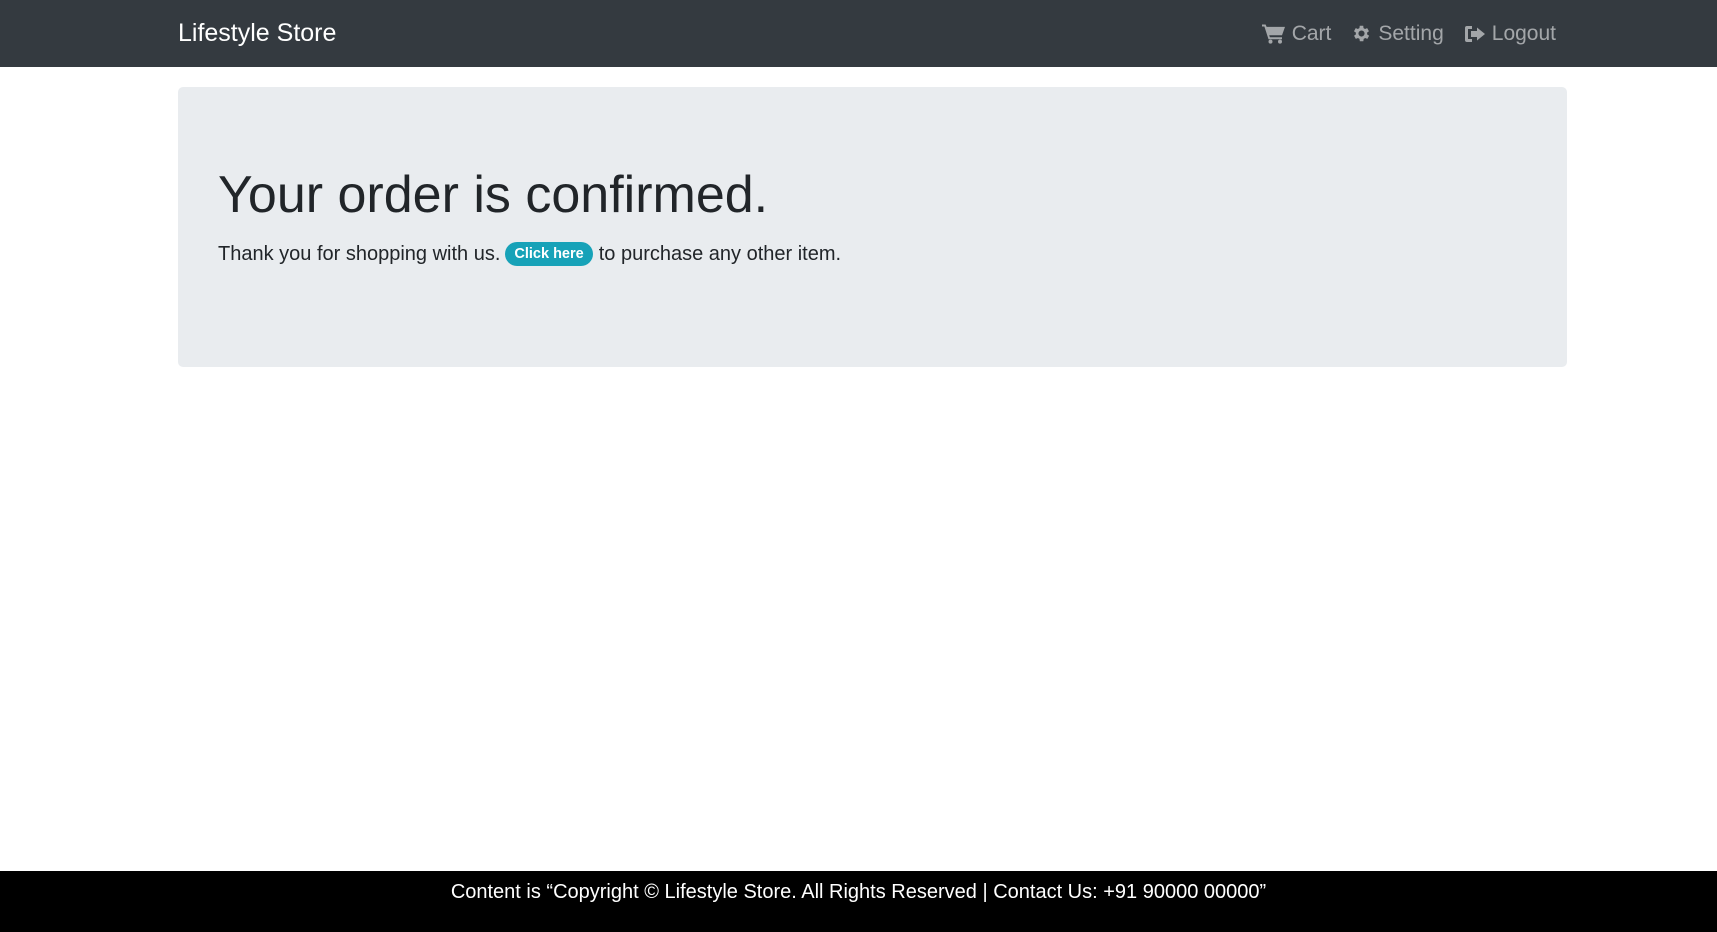  Describe the element at coordinates (493, 195) in the screenshot. I see `confirmation-title: Your order is confirmed.` at that location.